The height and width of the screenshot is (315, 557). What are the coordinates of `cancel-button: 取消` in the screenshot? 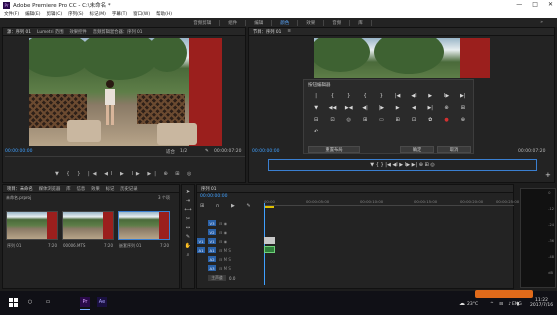 It's located at (454, 149).